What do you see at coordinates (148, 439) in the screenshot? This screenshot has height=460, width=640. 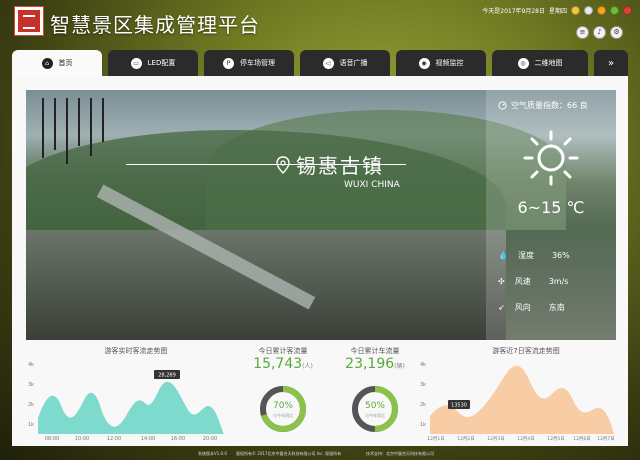 I see `x-tick: 14:00` at bounding box center [148, 439].